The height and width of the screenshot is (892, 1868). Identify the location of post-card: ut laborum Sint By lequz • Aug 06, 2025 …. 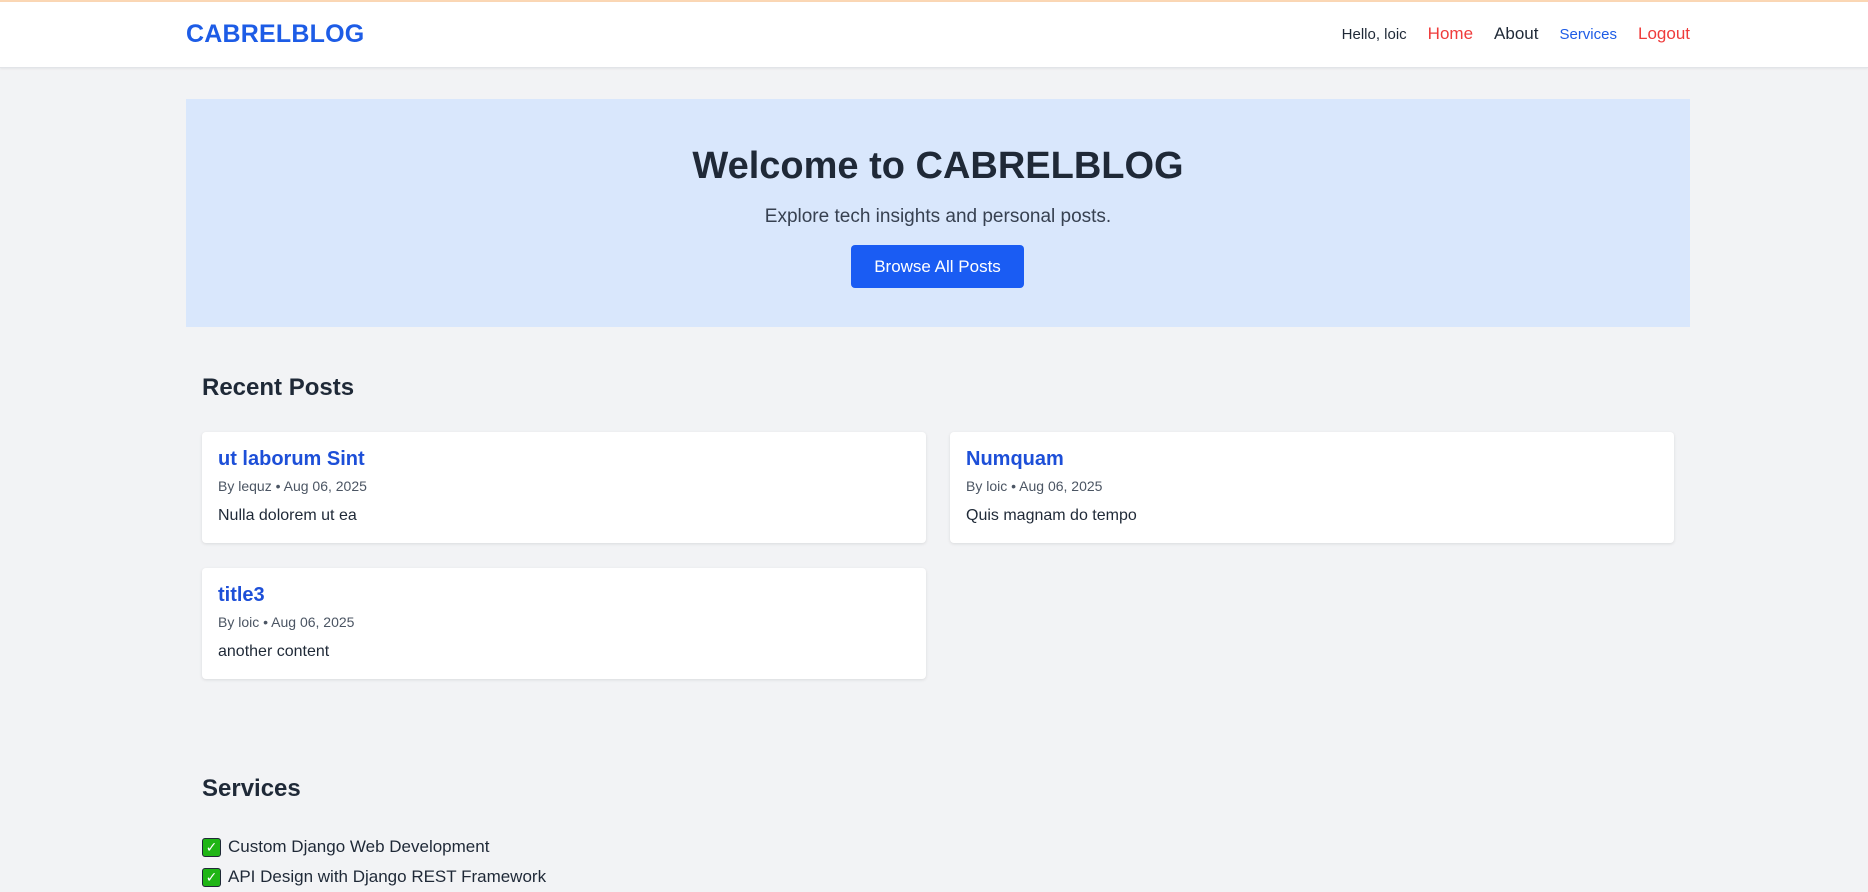
(564, 487).